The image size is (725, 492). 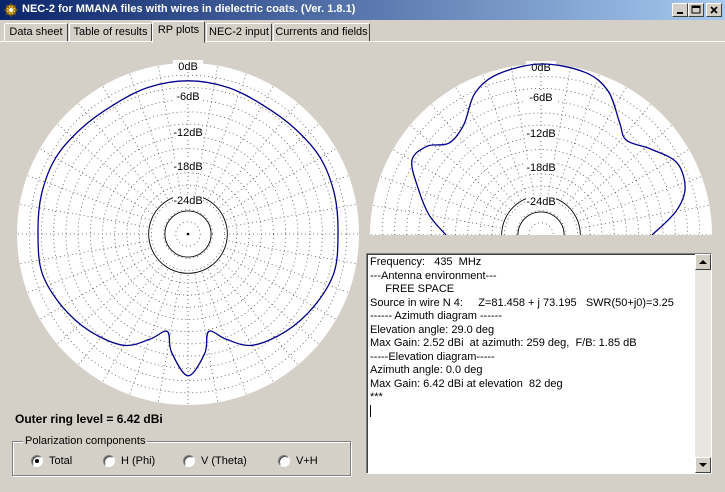 I want to click on outer-ring-level: Outer ring level = 6.42 dBi, so click(x=89, y=419).